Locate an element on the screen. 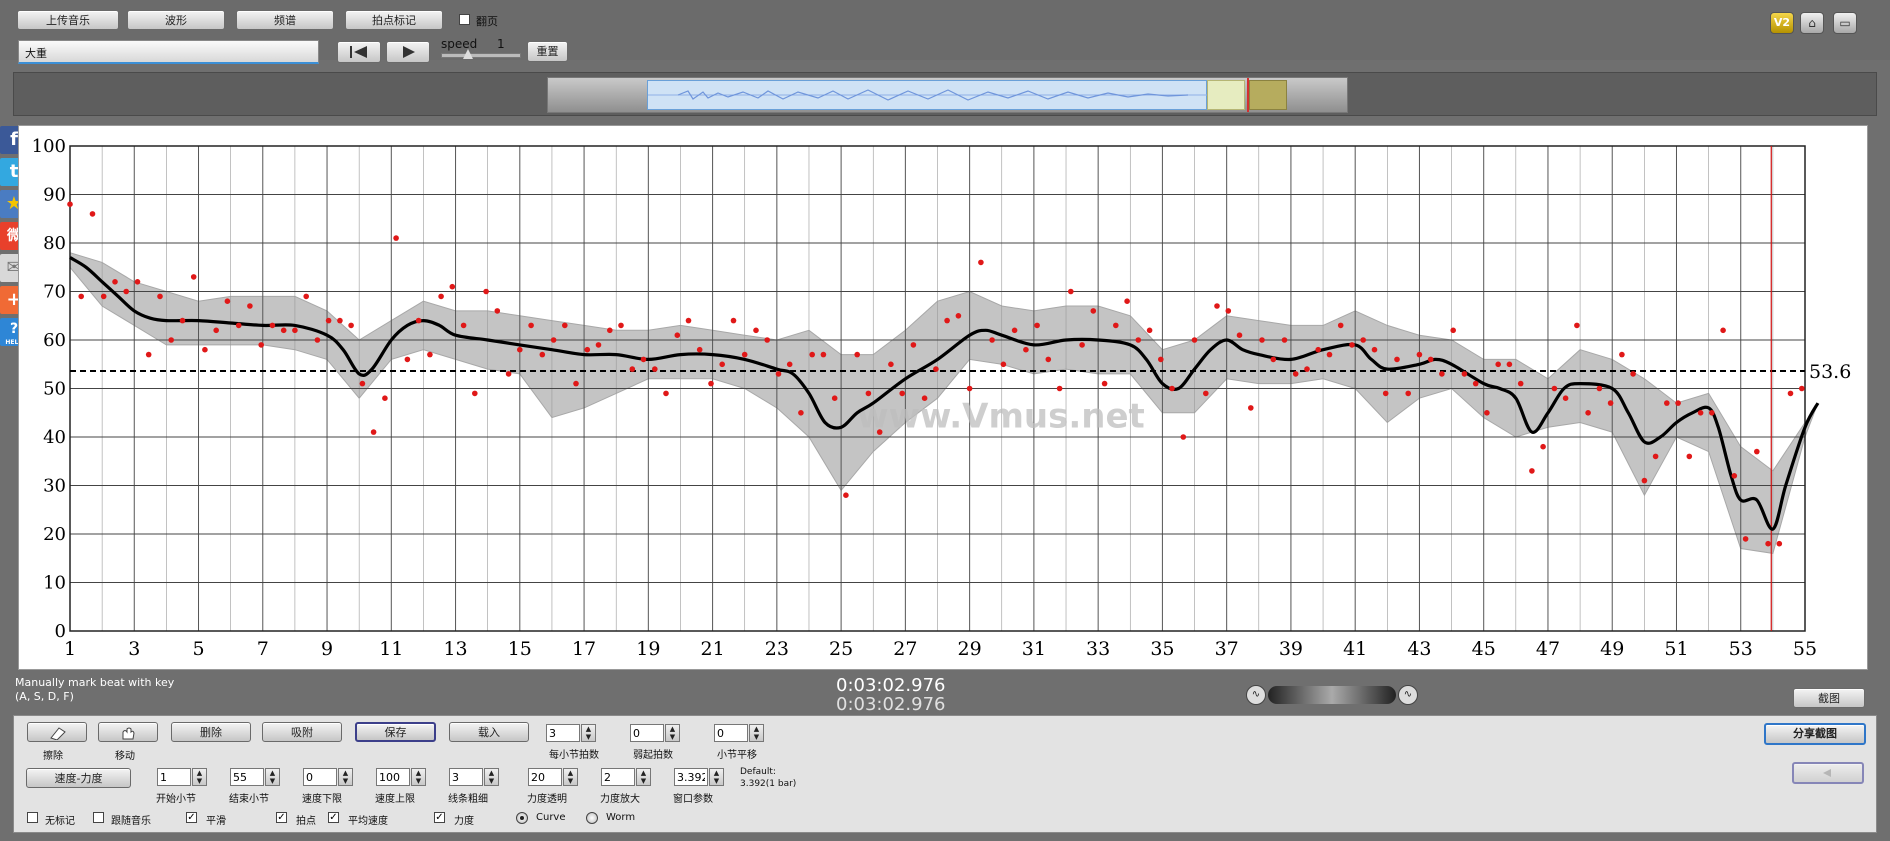  volume-control: ∿ ∿ is located at coordinates (1332, 695).